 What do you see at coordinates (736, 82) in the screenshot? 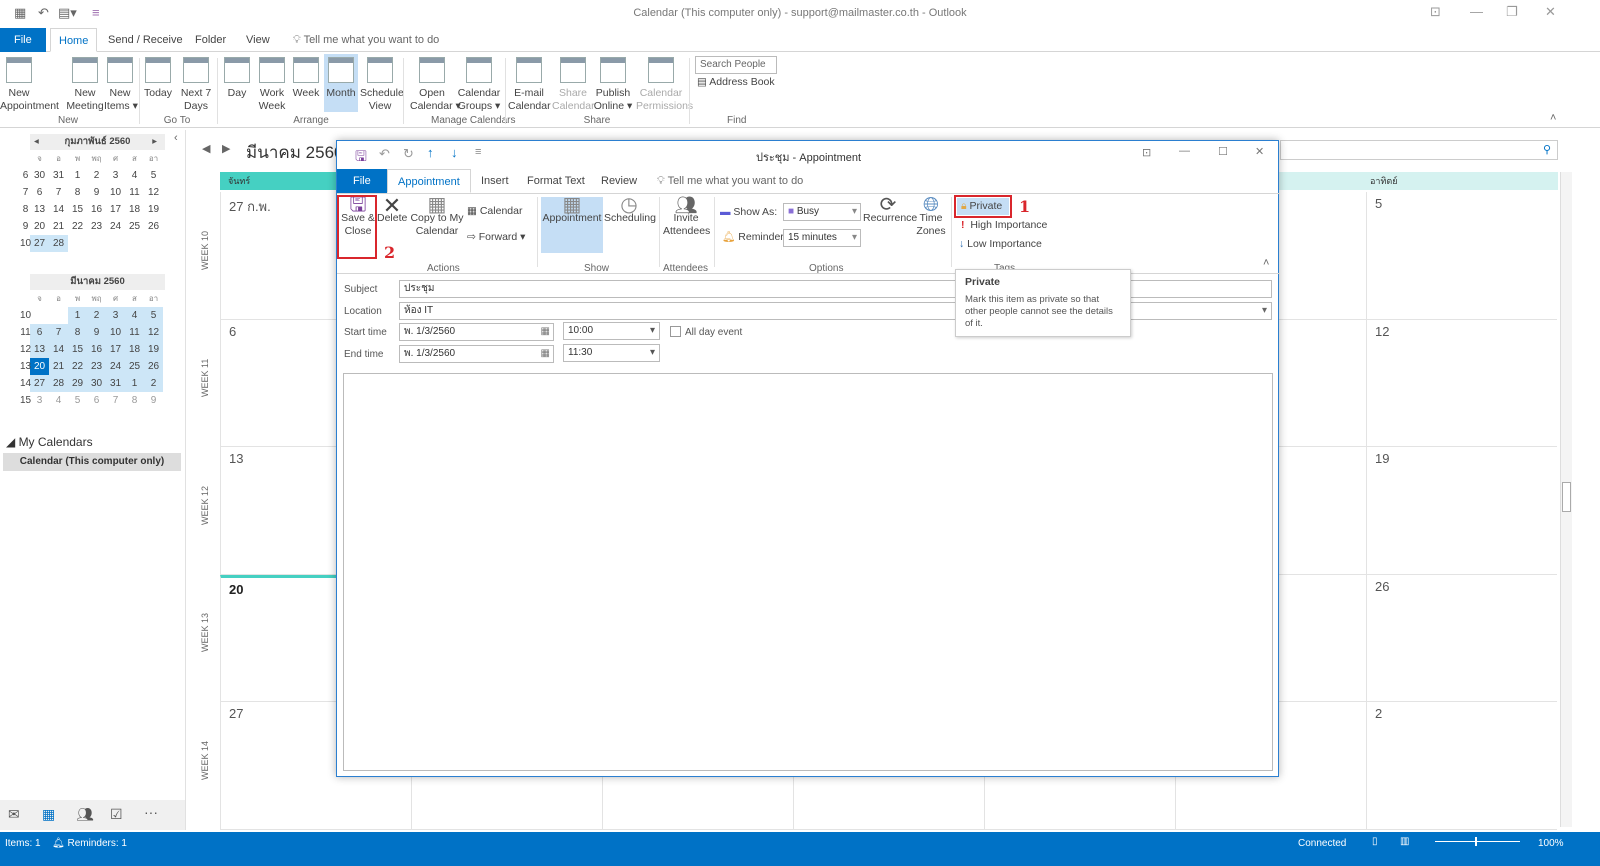
I see `address-book-button: ▤ Address Book` at bounding box center [736, 82].